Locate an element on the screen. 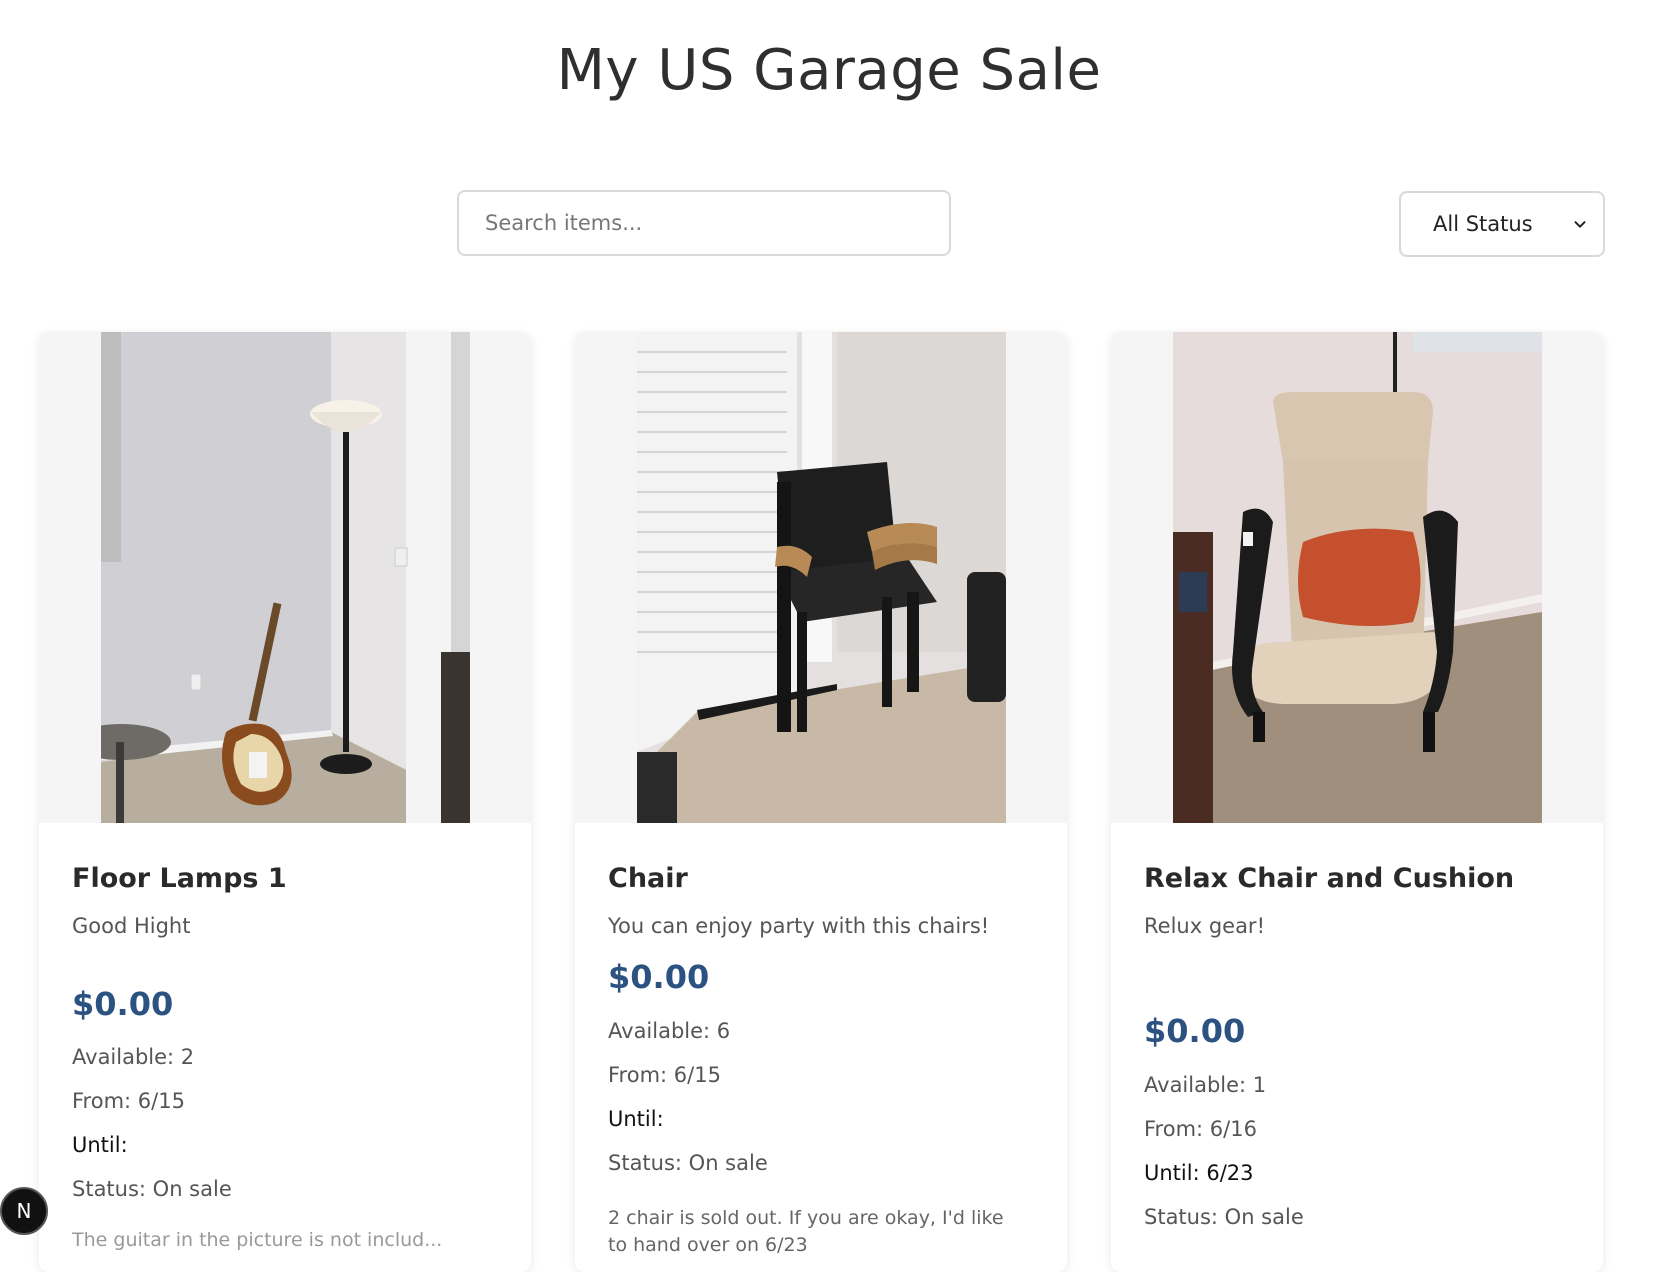  item-name: Relax Chair and Cushion is located at coordinates (1329, 878).